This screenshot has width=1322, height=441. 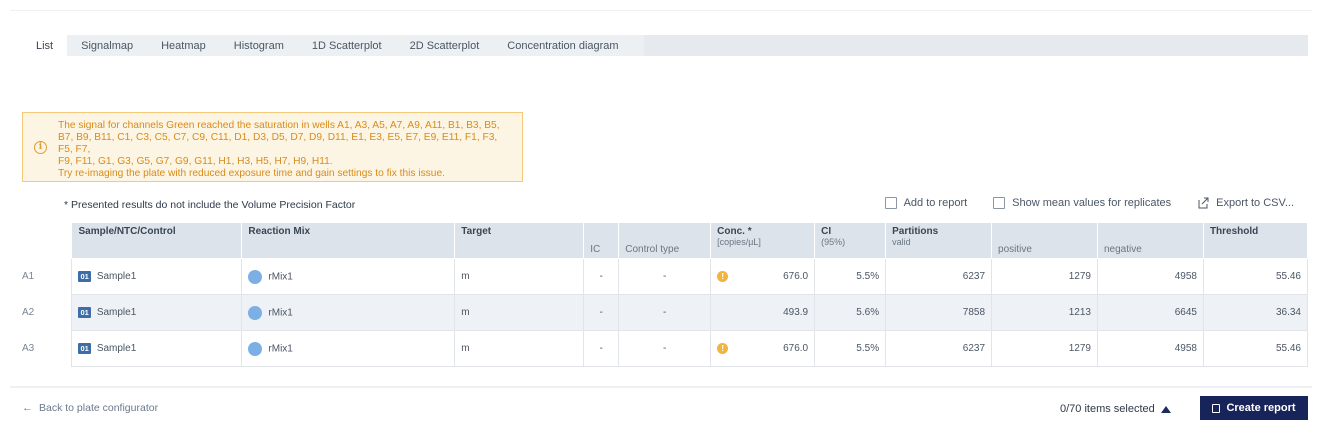 I want to click on well-label: A1, so click(x=47, y=276).